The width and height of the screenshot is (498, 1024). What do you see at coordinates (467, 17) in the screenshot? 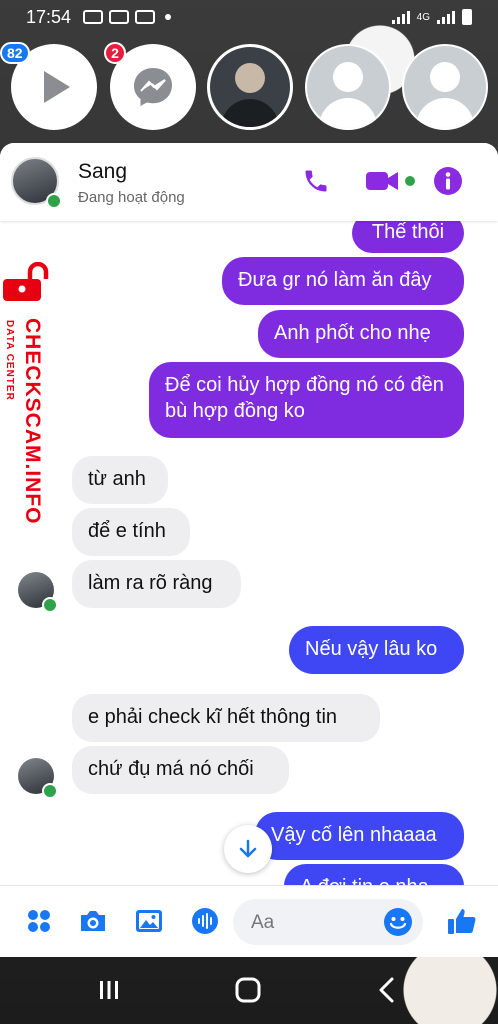
I see `battery-icon` at bounding box center [467, 17].